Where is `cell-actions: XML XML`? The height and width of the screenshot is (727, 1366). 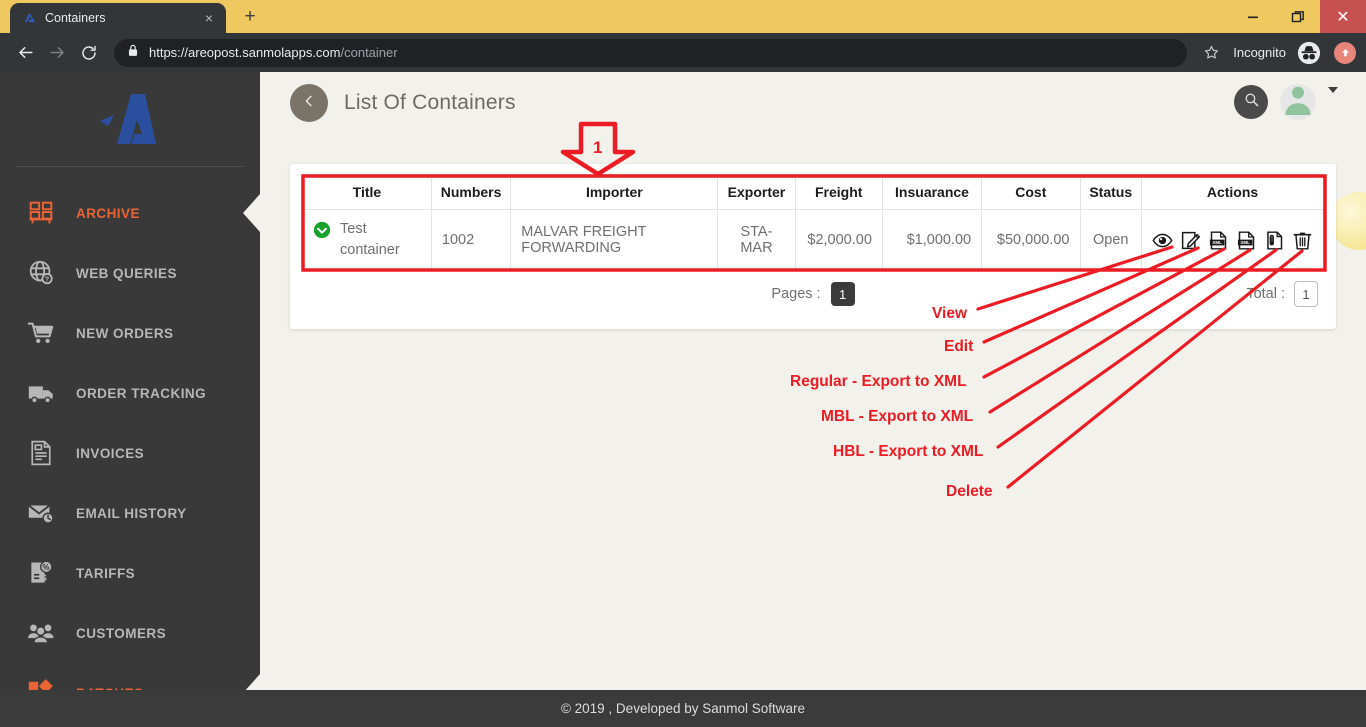 cell-actions: XML XML is located at coordinates (1232, 240).